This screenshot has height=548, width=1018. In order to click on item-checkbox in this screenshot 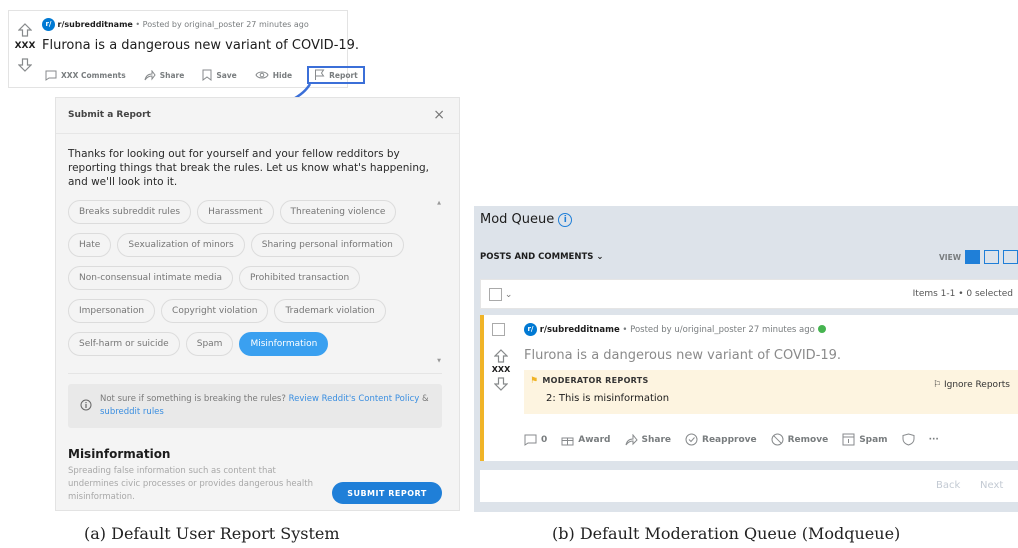, I will do `click(498, 329)`.